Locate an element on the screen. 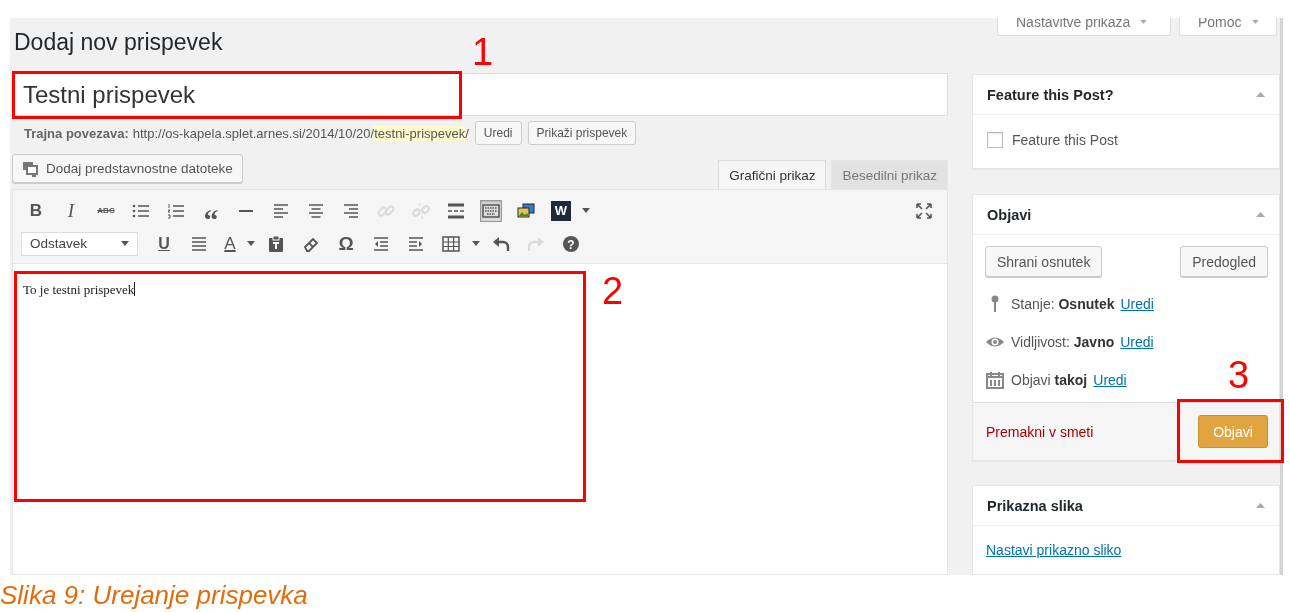  editor-tab: Besedilni prikaz is located at coordinates (889, 174).